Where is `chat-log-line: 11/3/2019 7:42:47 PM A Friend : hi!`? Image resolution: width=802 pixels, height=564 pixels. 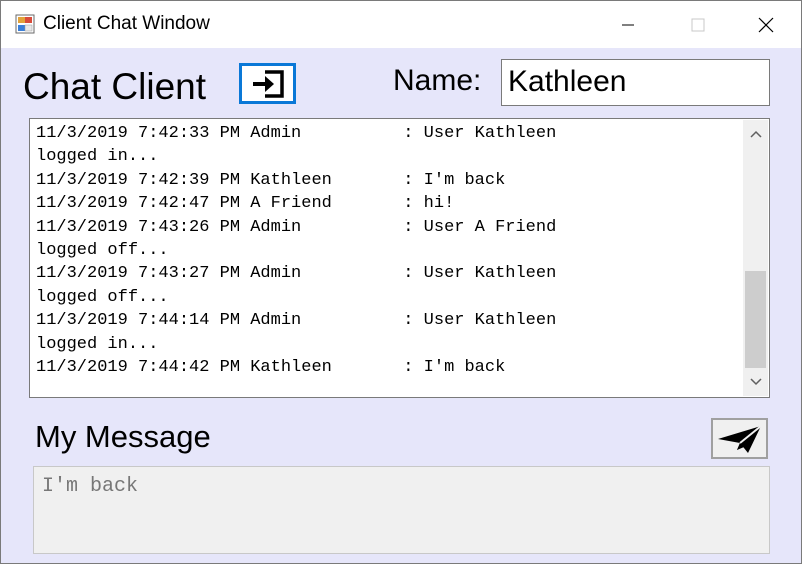 chat-log-line: 11/3/2019 7:42:47 PM A Friend : hi! is located at coordinates (245, 204).